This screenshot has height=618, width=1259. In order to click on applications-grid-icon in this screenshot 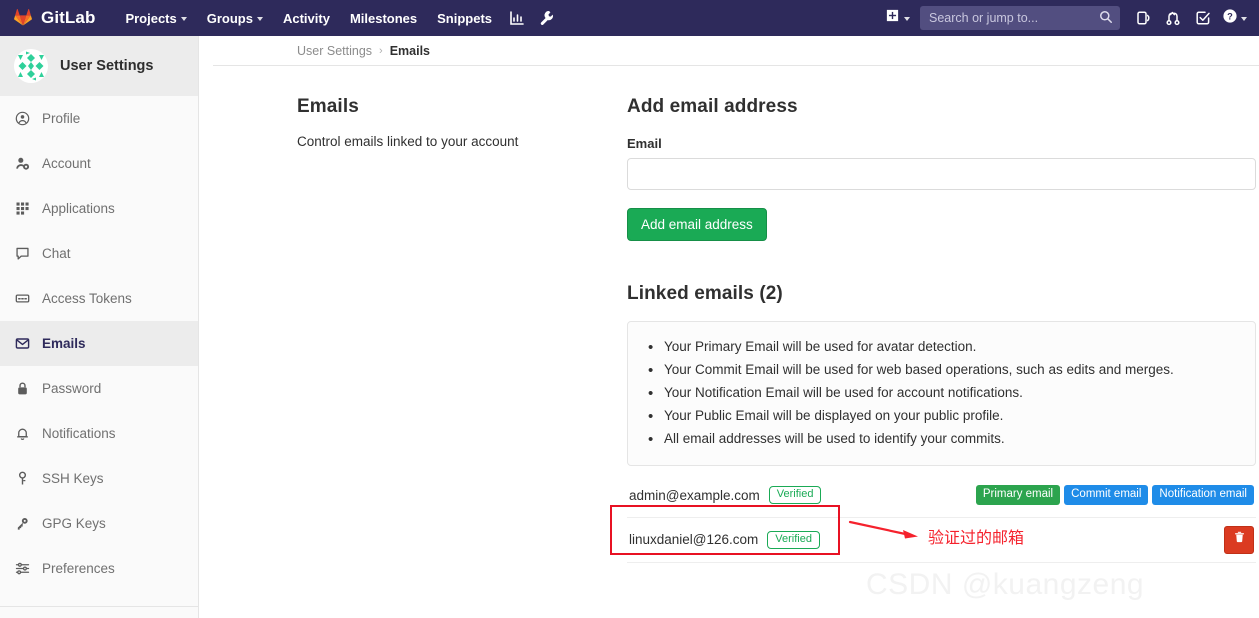, I will do `click(22, 209)`.